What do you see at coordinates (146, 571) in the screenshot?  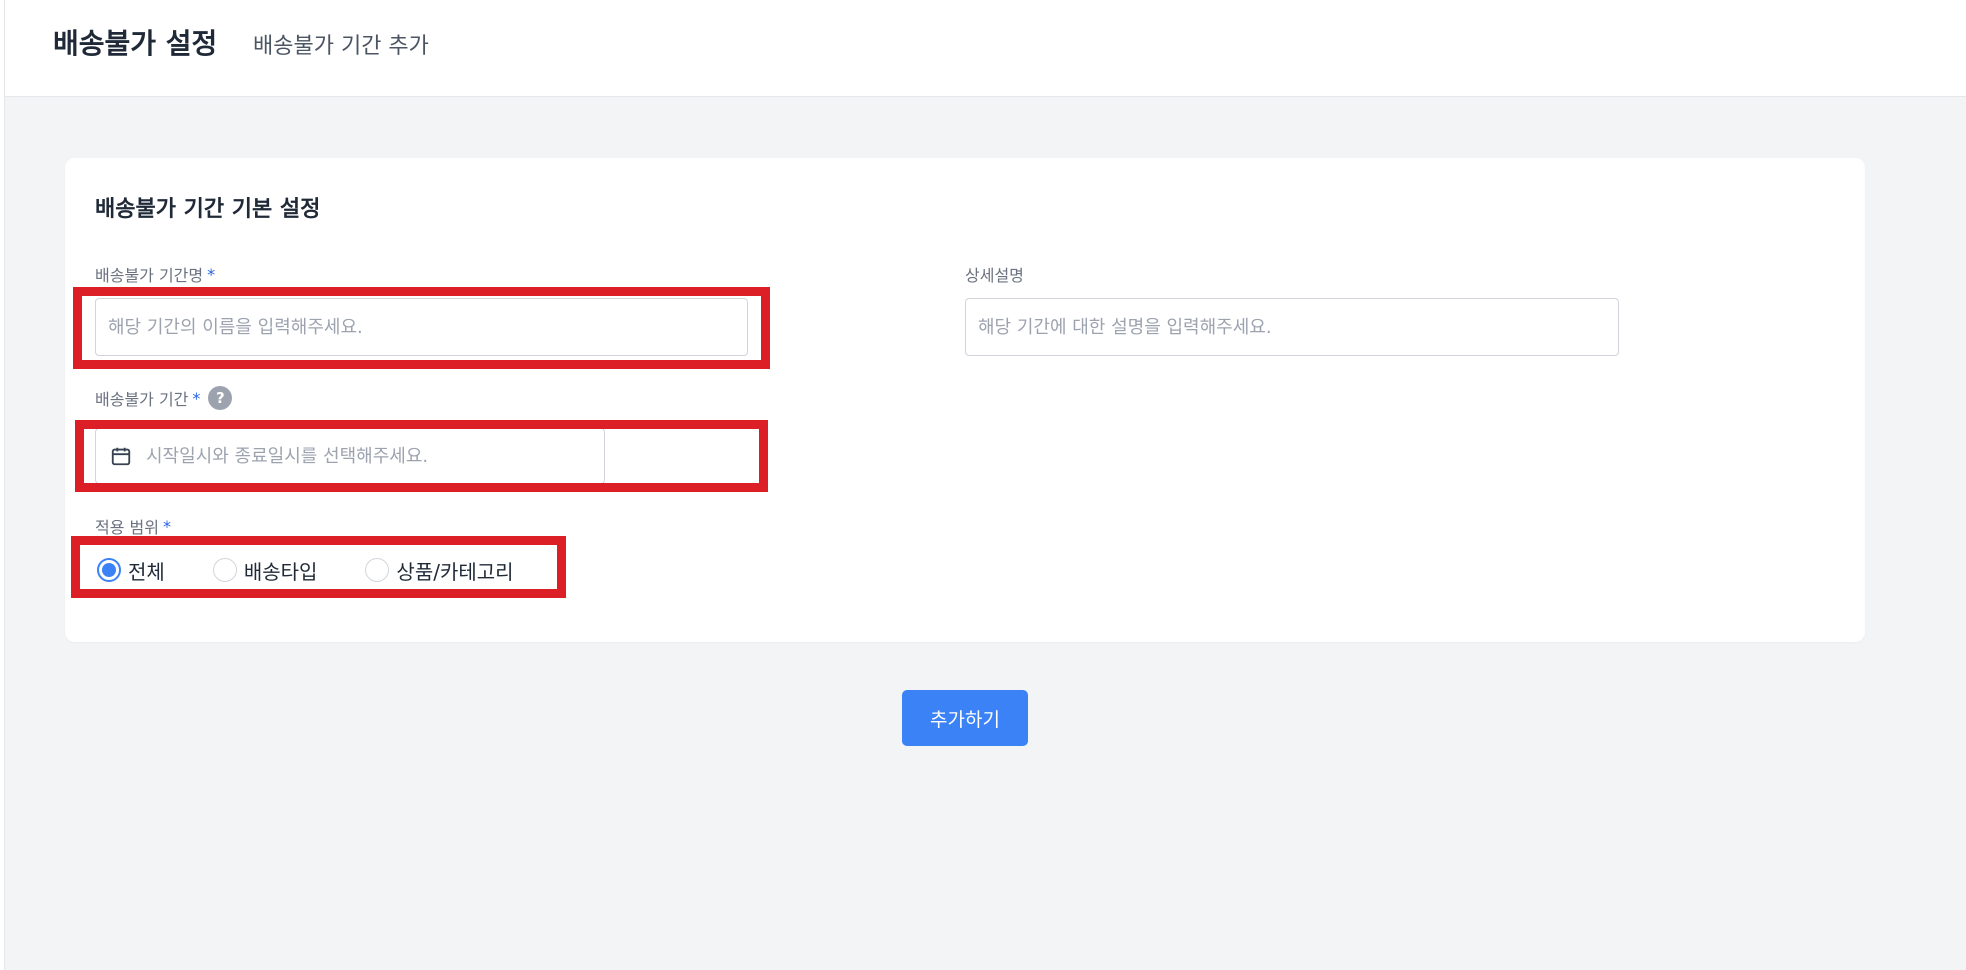 I see `radio-all-label: 전체` at bounding box center [146, 571].